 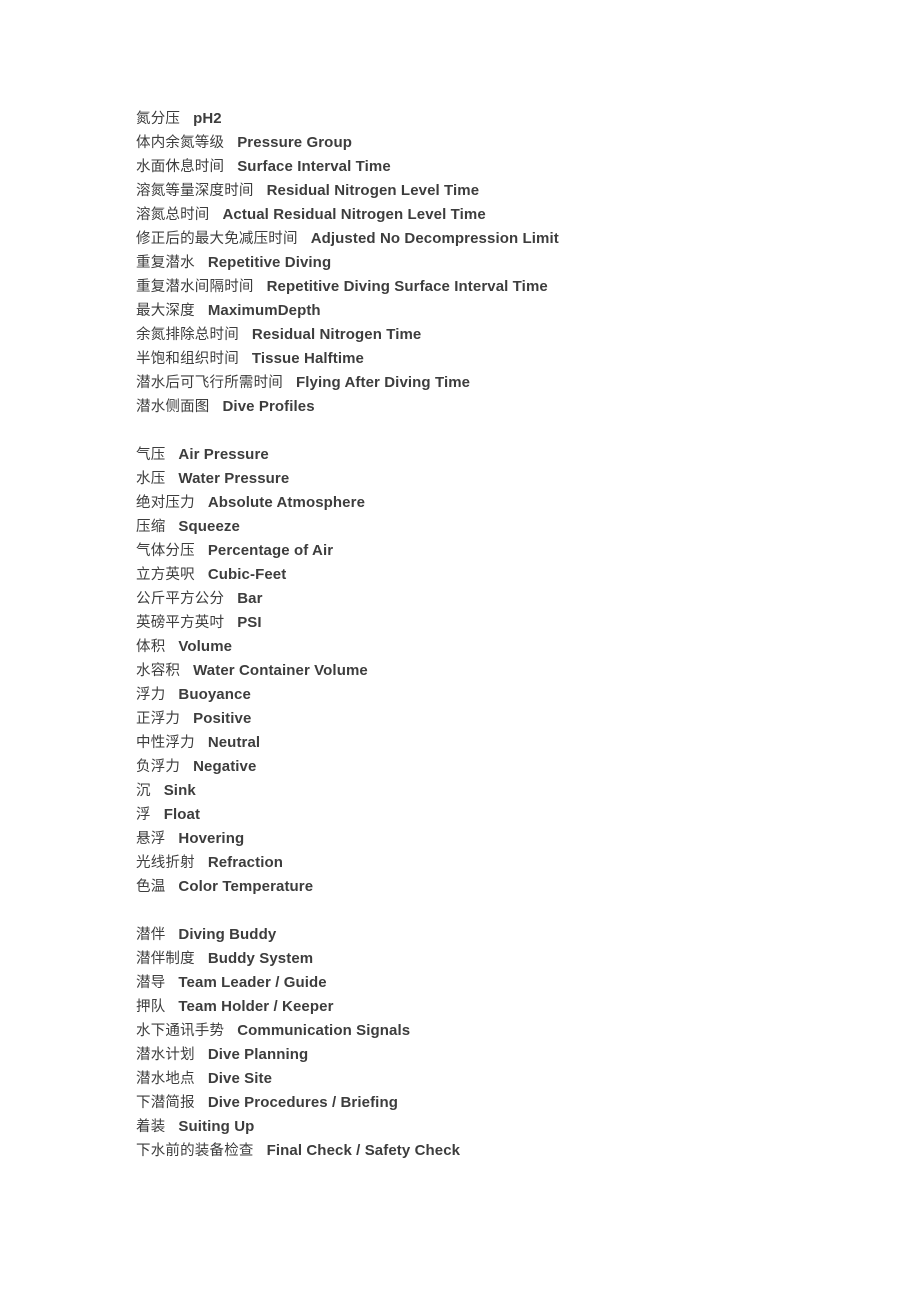 I want to click on term-english: Actual Residual Nitrogen Level Time, so click(x=354, y=214).